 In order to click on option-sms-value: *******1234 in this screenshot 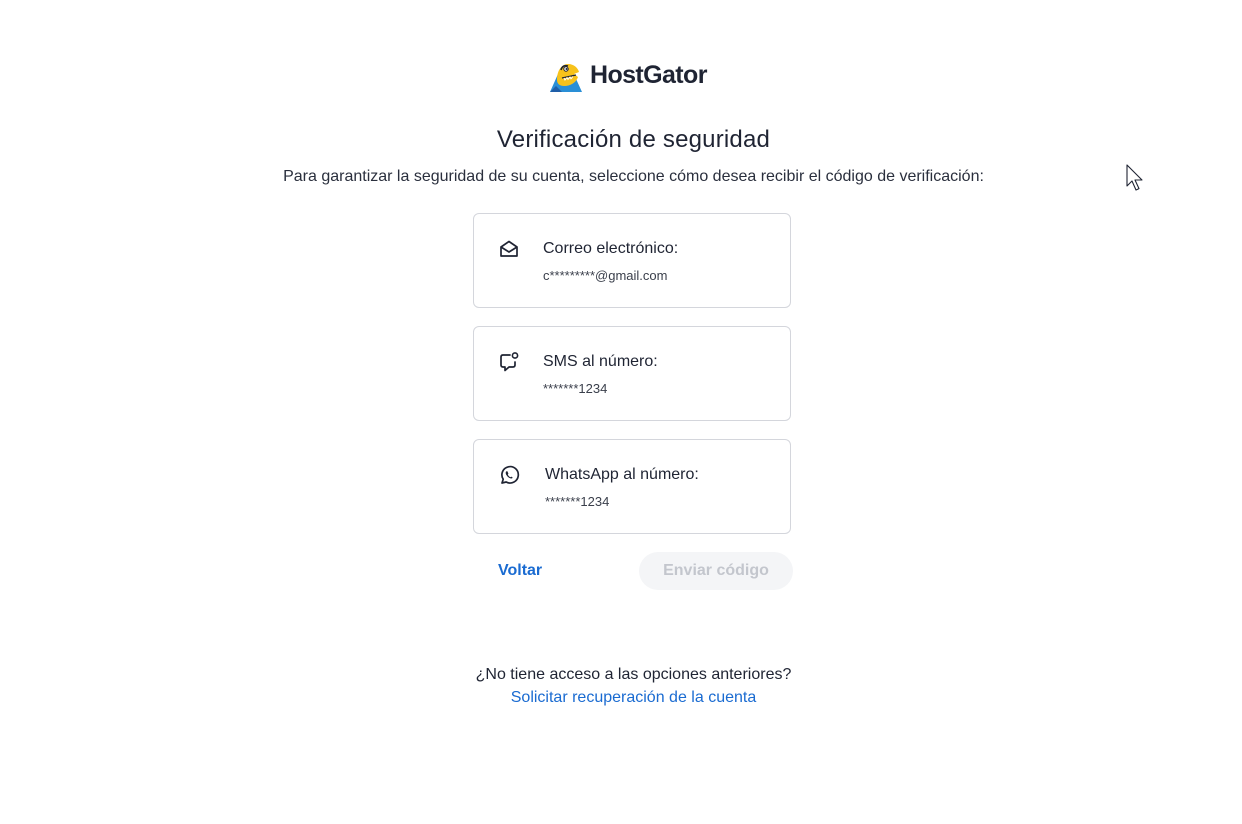, I will do `click(575, 388)`.